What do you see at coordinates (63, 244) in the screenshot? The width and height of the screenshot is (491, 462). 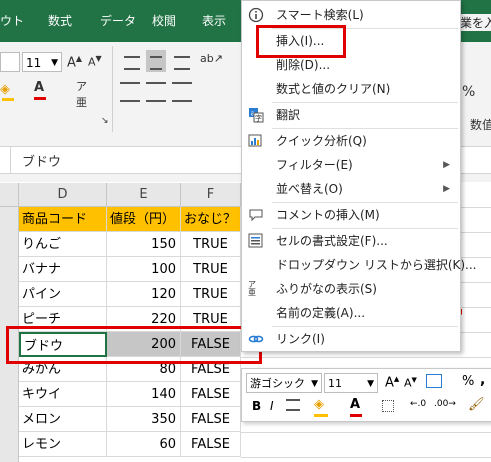 I see `table-cell: りんご` at bounding box center [63, 244].